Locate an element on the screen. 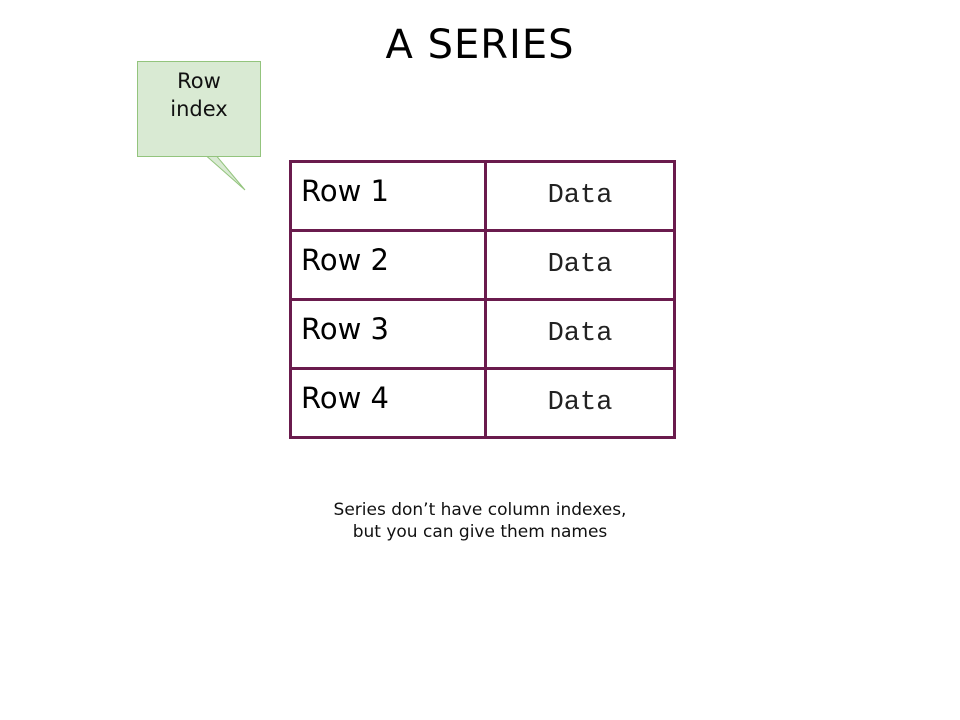 The width and height of the screenshot is (960, 720). callout-label: Row index is located at coordinates (199, 95).